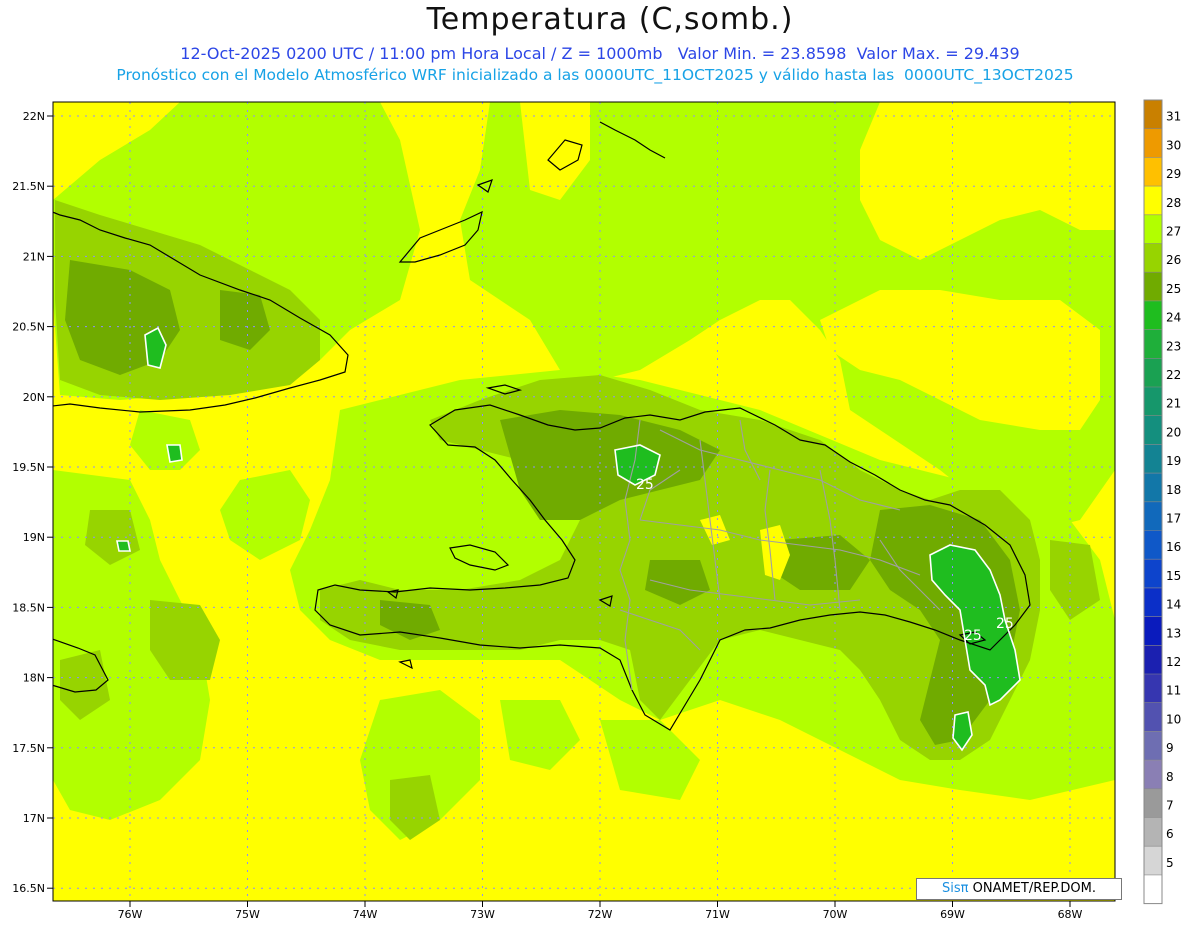  I want to click on colorbar-label: 12, so click(1173, 662).